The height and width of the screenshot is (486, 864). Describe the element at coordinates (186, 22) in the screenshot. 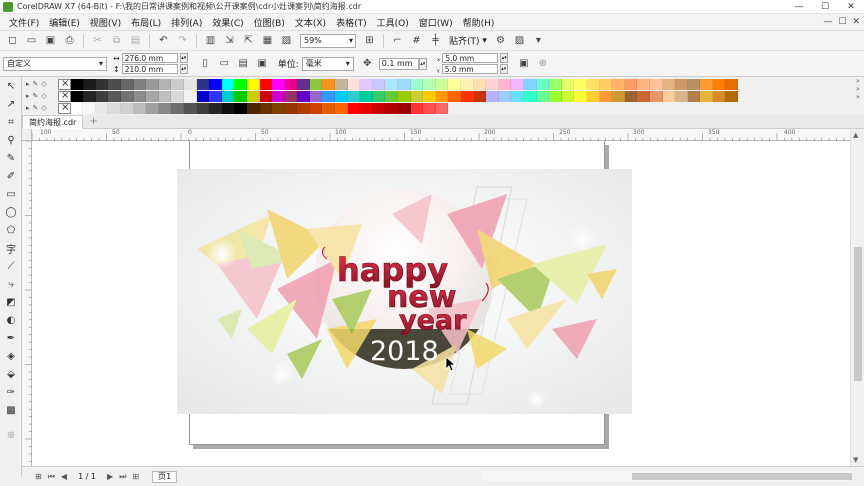

I see `menu-arrange: 排列(A)` at that location.